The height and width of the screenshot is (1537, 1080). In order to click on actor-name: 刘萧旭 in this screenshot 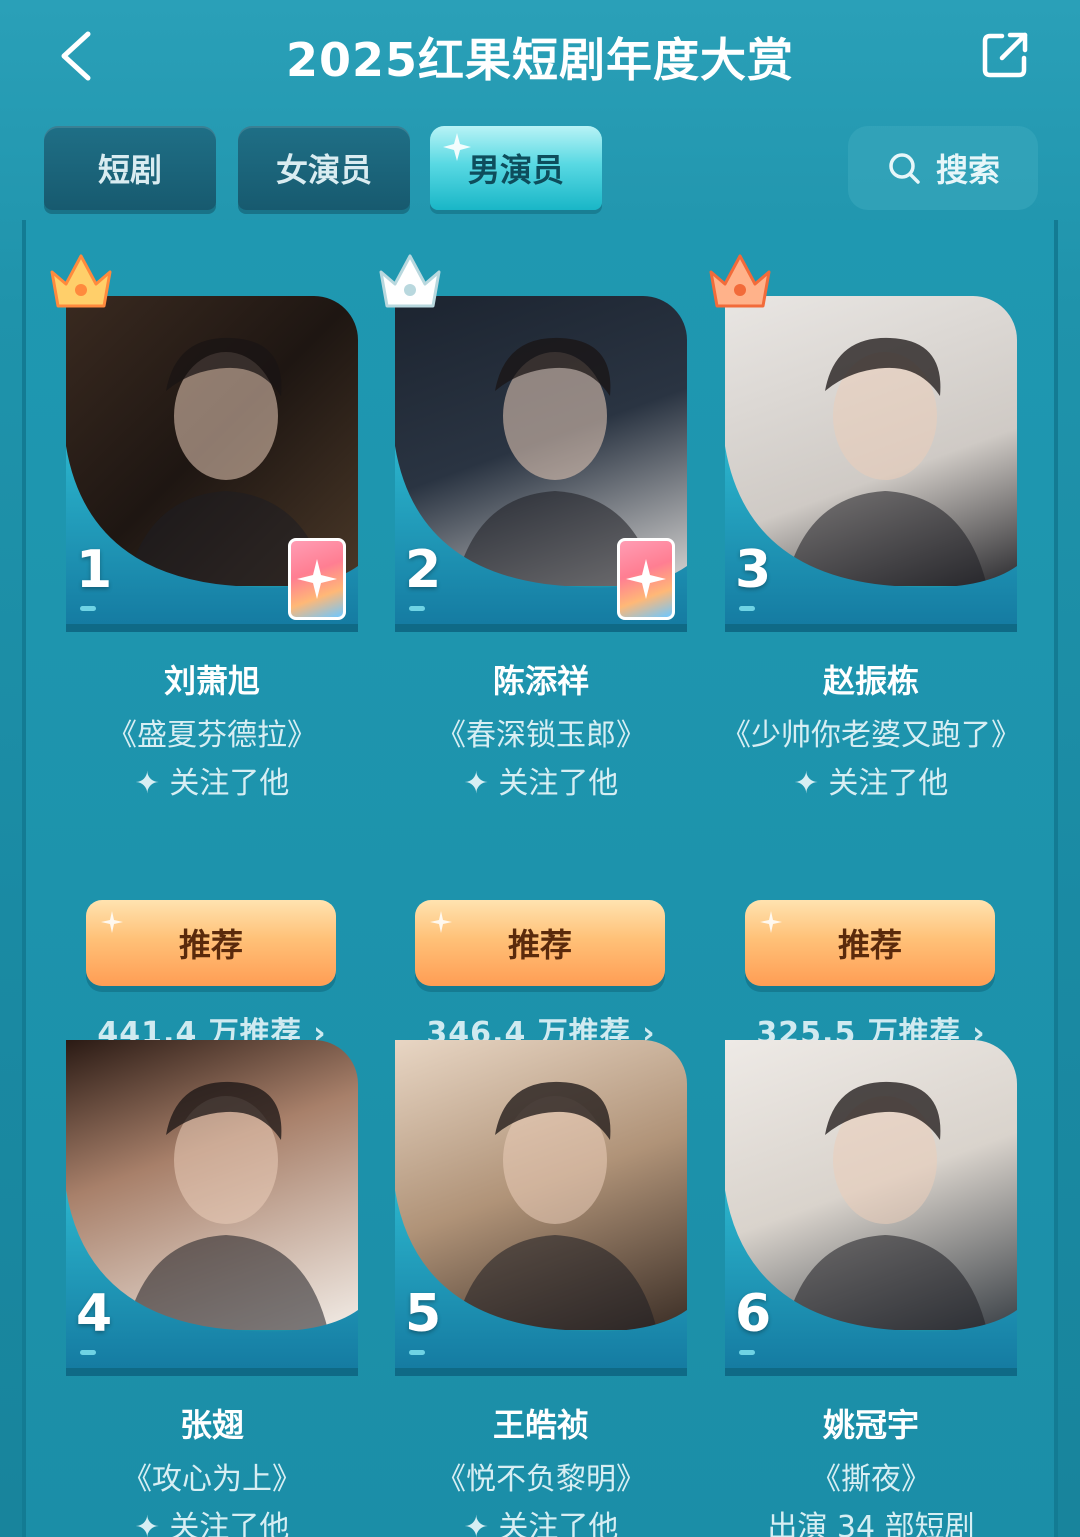, I will do `click(211, 681)`.